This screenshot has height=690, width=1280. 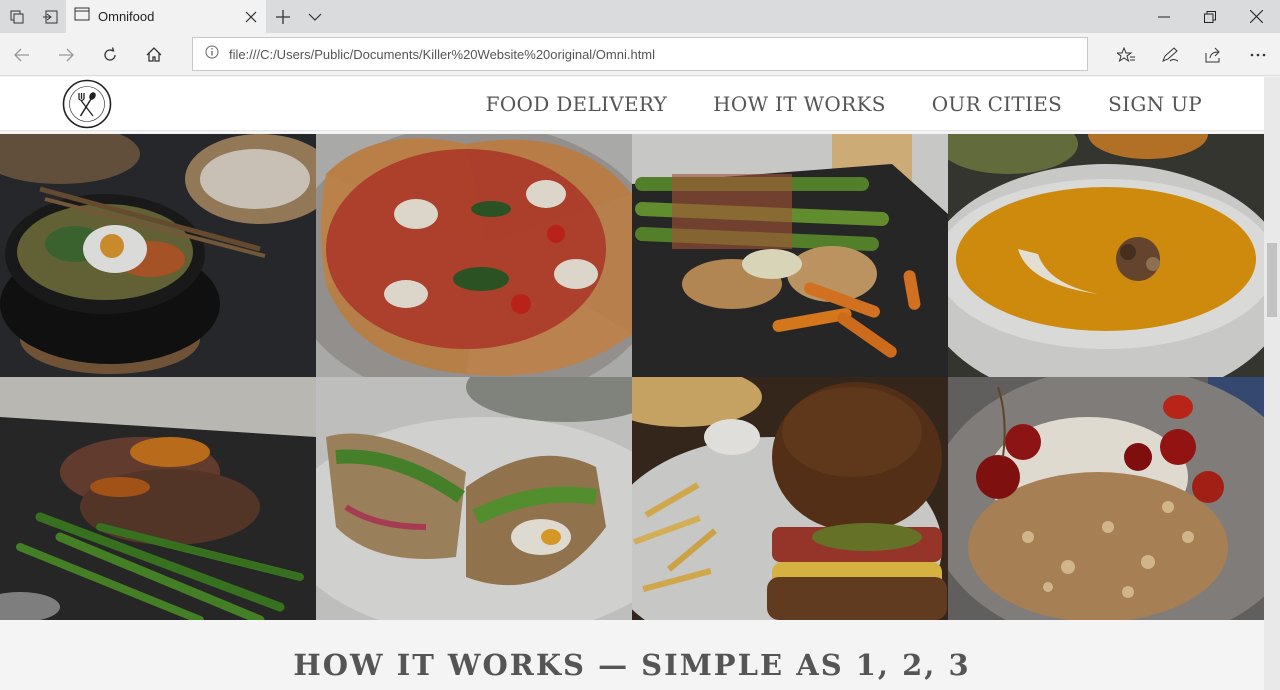 What do you see at coordinates (790, 255) in the screenshot?
I see `chicken-asparagus-photo` at bounding box center [790, 255].